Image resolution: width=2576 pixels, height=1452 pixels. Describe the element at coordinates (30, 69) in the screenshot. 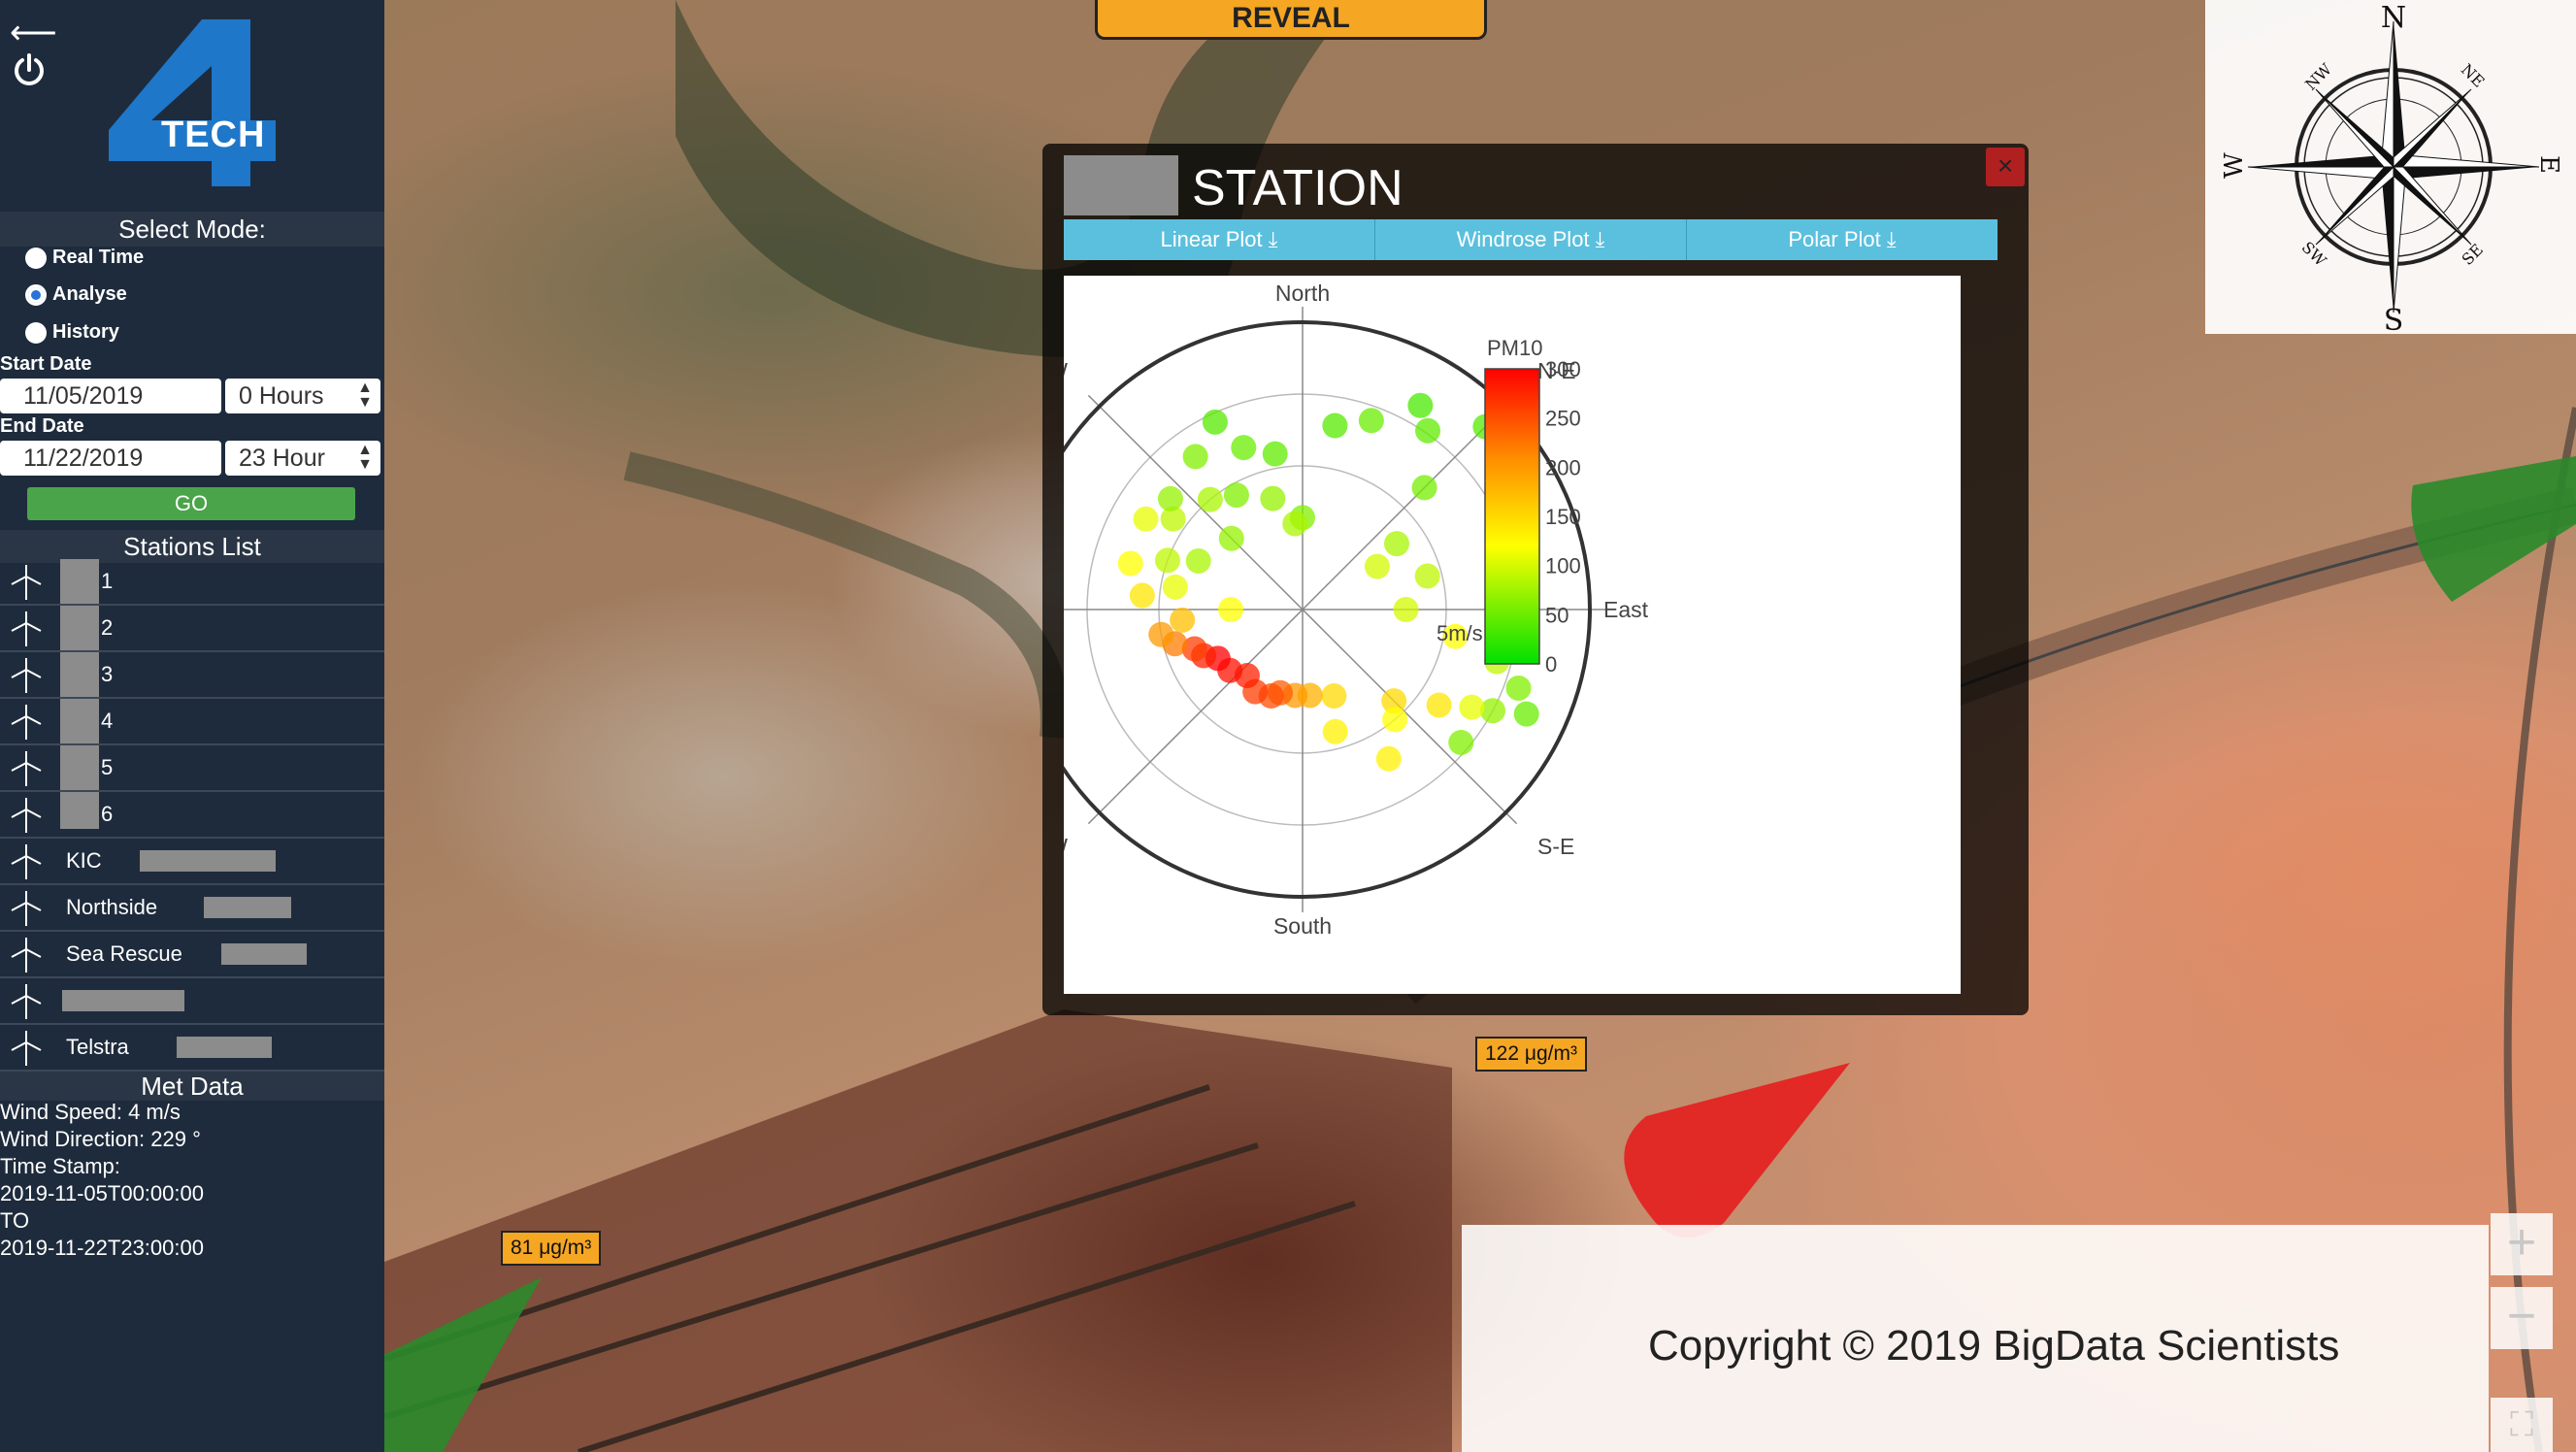

I see `power-icon` at that location.